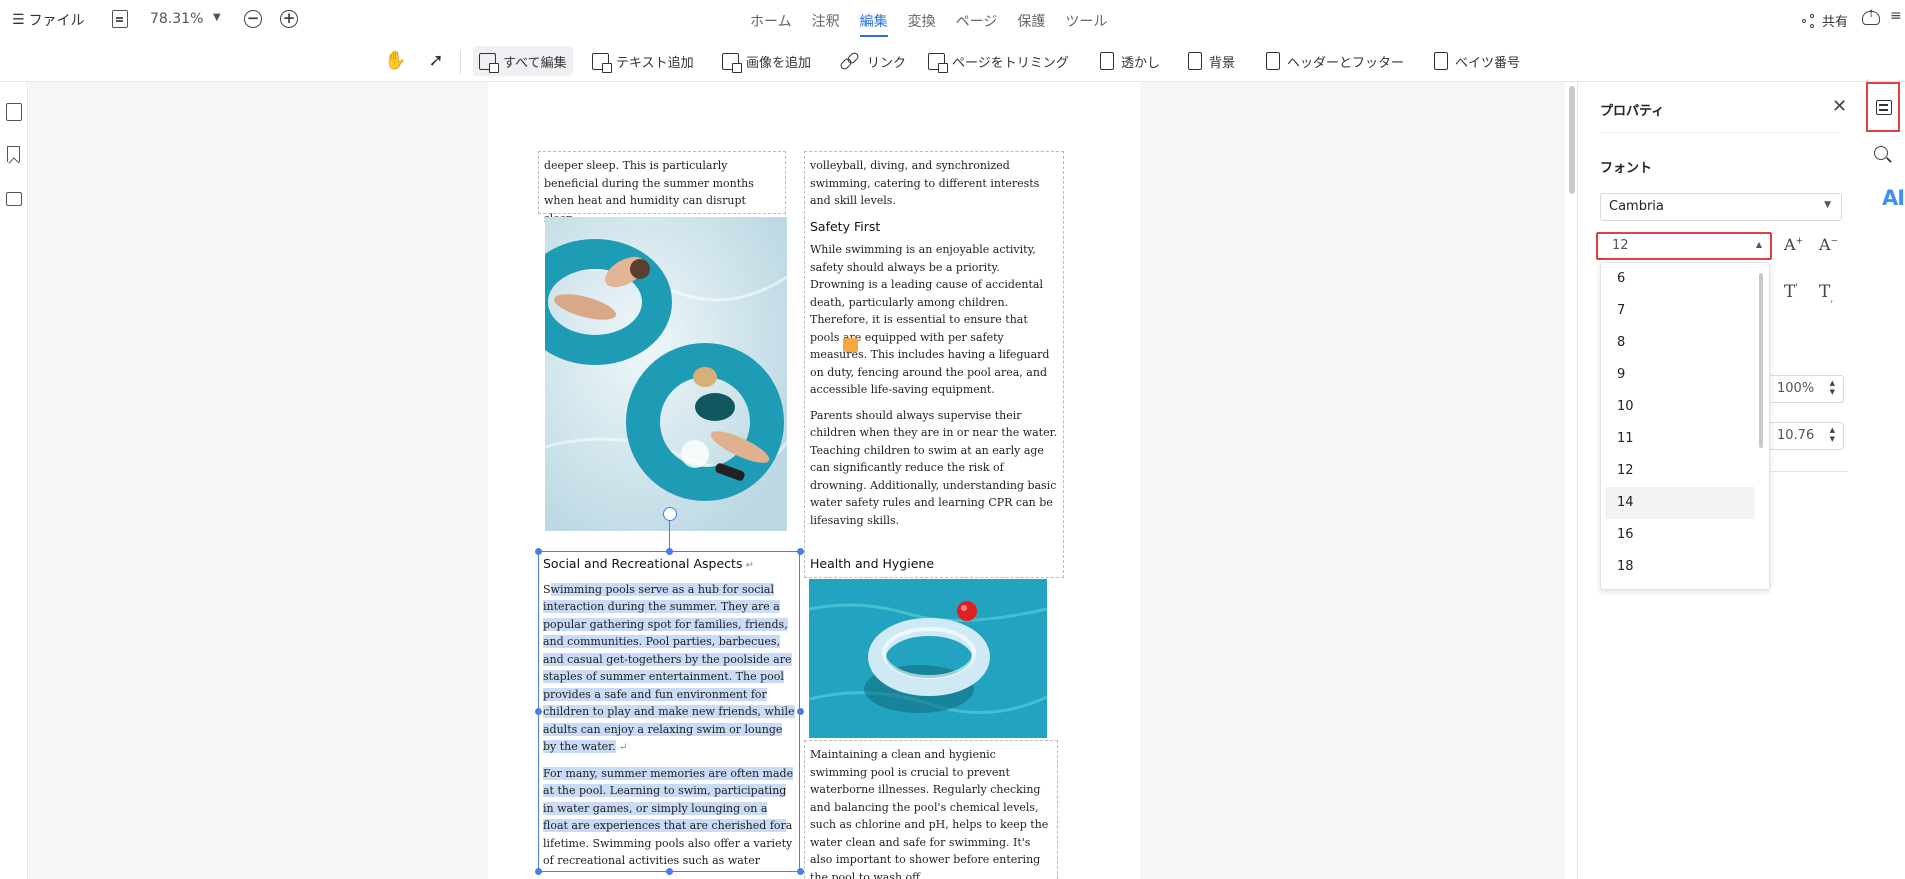 This screenshot has height=879, width=1905. I want to click on line-spacing-field: 10.76 ▲ ▼, so click(1805, 436).